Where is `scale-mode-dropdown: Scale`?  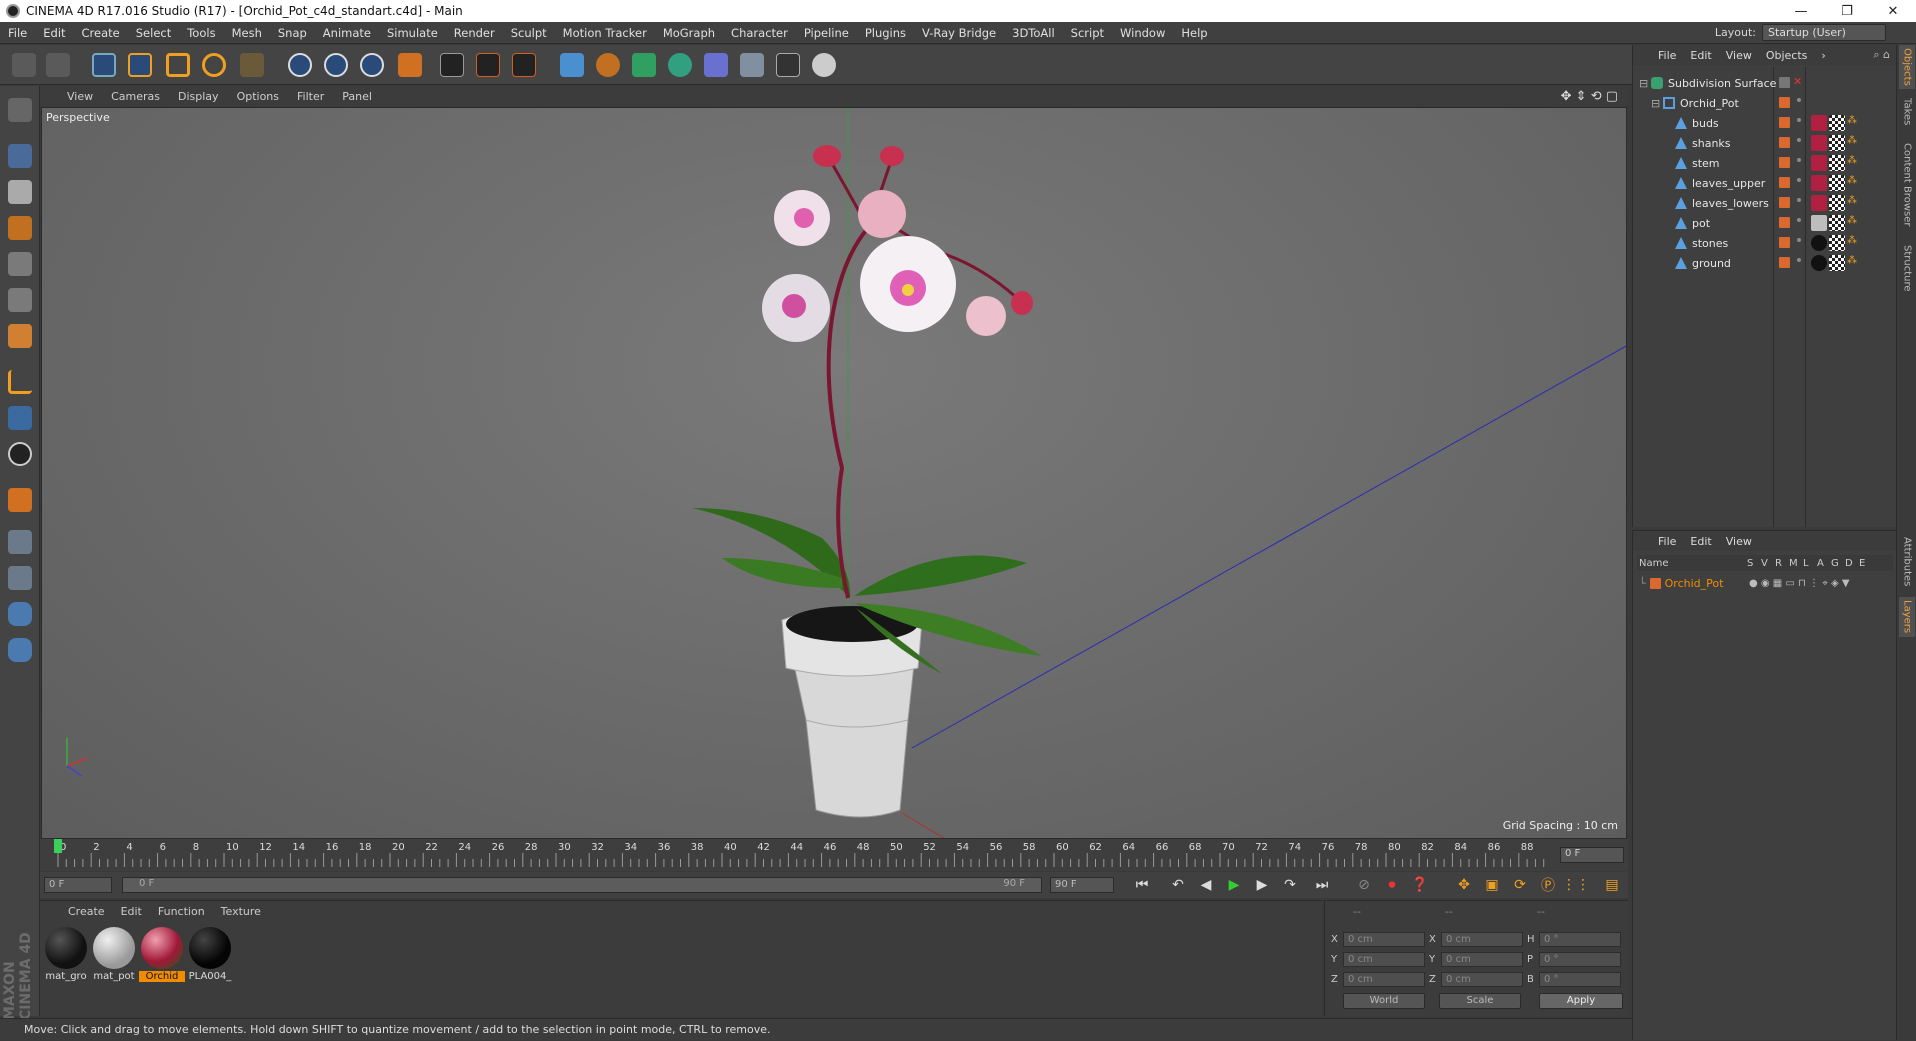
scale-mode-dropdown: Scale is located at coordinates (1480, 1001).